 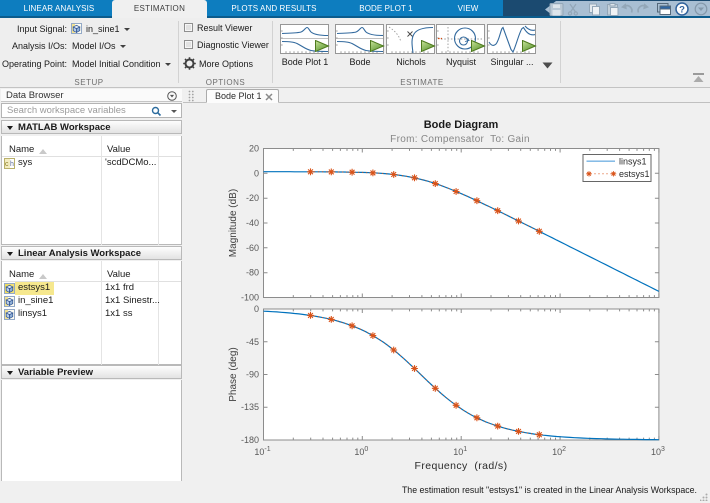 I want to click on svg-text: -45, so click(x=252, y=342).